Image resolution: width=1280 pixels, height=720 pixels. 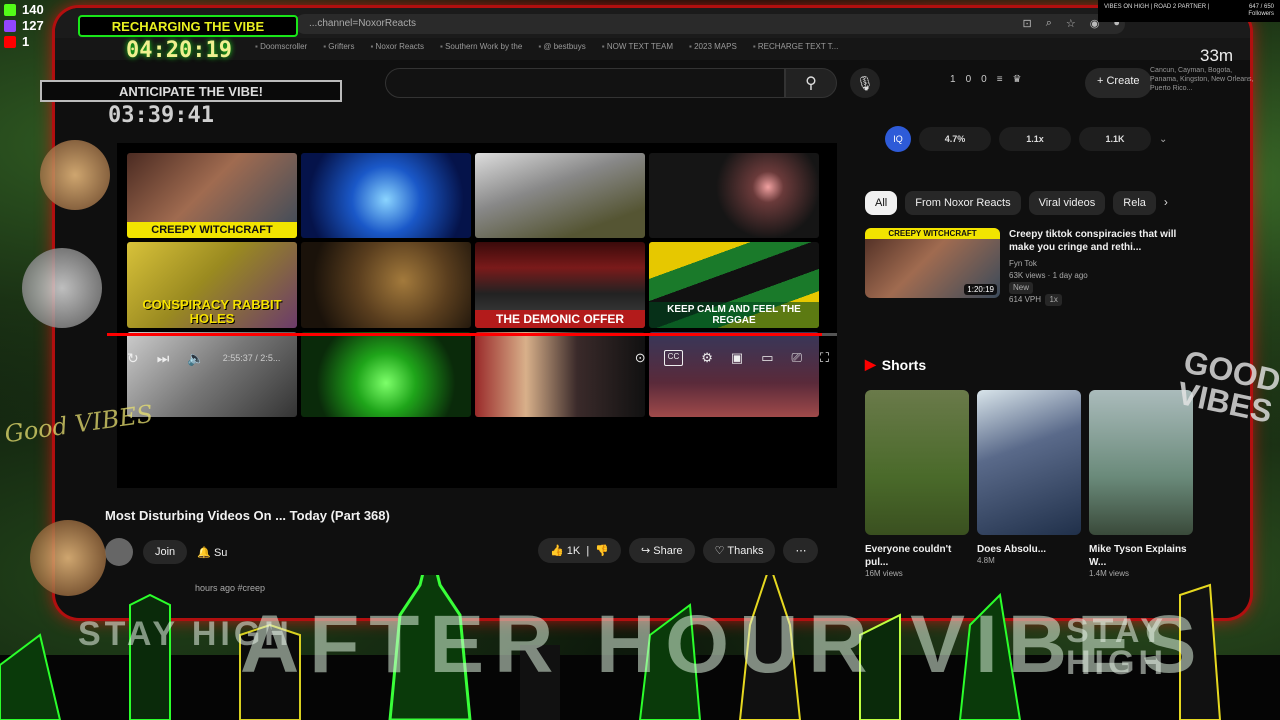 What do you see at coordinates (561, 51) in the screenshot?
I see `bookmark-item: @ bestbuys` at bounding box center [561, 51].